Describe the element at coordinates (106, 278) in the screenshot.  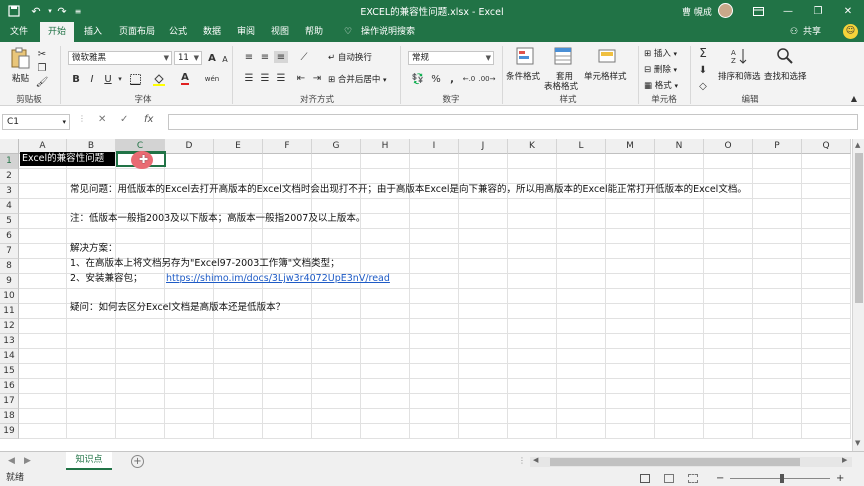
I see `cell-b9: 2、安装兼容包；` at that location.